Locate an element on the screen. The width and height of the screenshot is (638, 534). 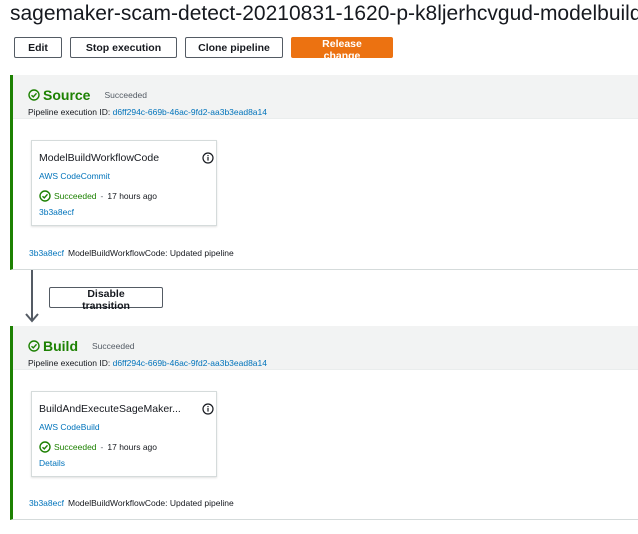
arrow-down-icon is located at coordinates (32, 296).